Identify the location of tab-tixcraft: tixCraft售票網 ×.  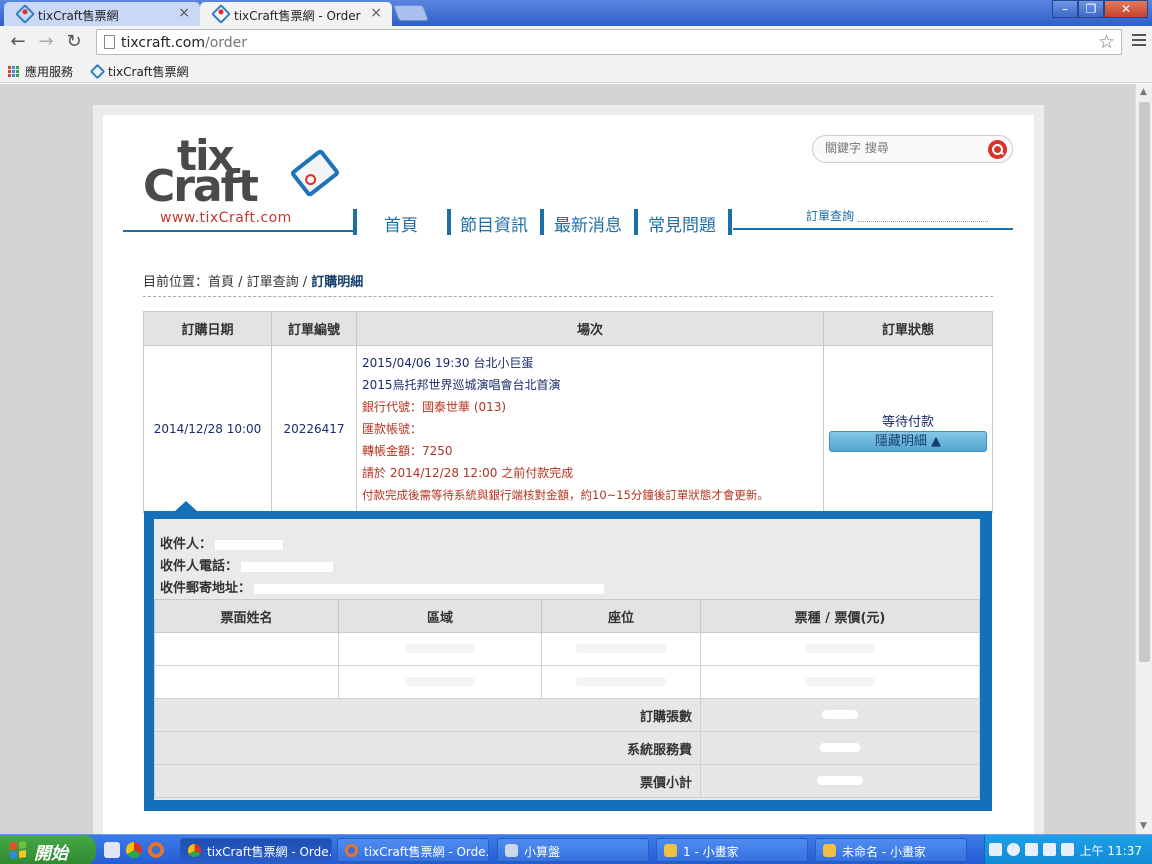
(102, 14).